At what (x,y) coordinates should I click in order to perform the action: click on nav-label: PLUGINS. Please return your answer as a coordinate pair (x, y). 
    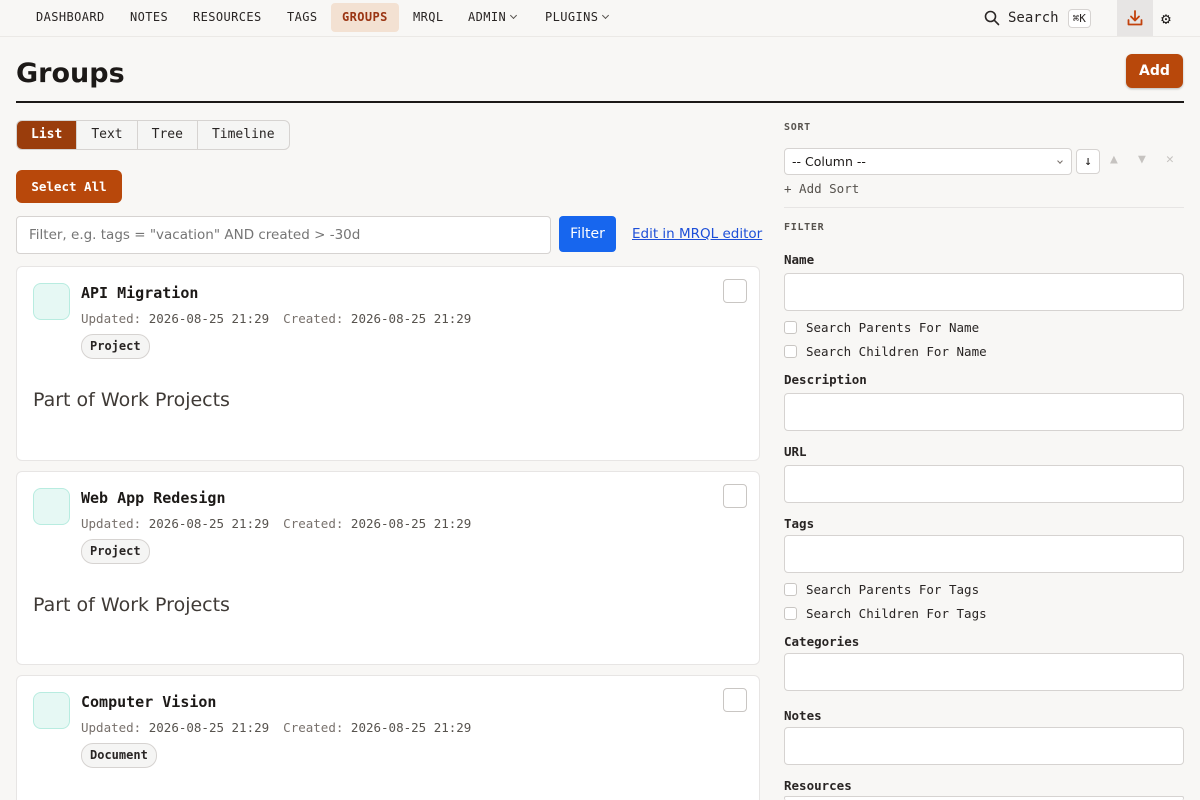
    Looking at the image, I should click on (572, 17).